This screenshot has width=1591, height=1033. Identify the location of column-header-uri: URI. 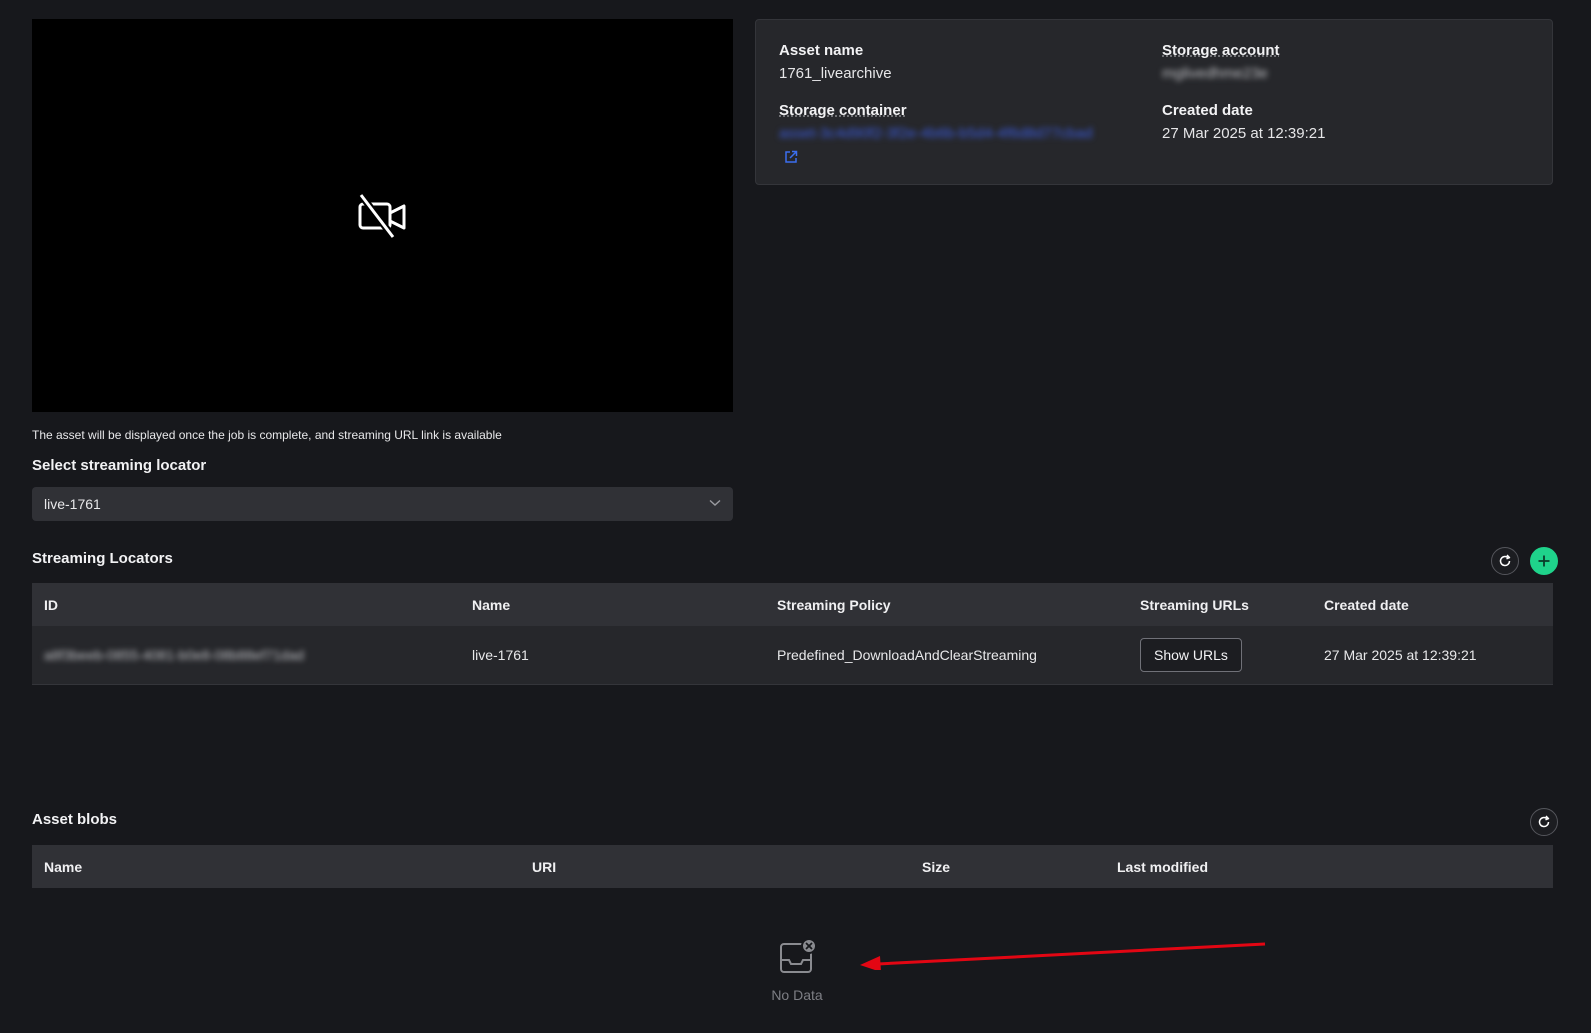
(544, 866).